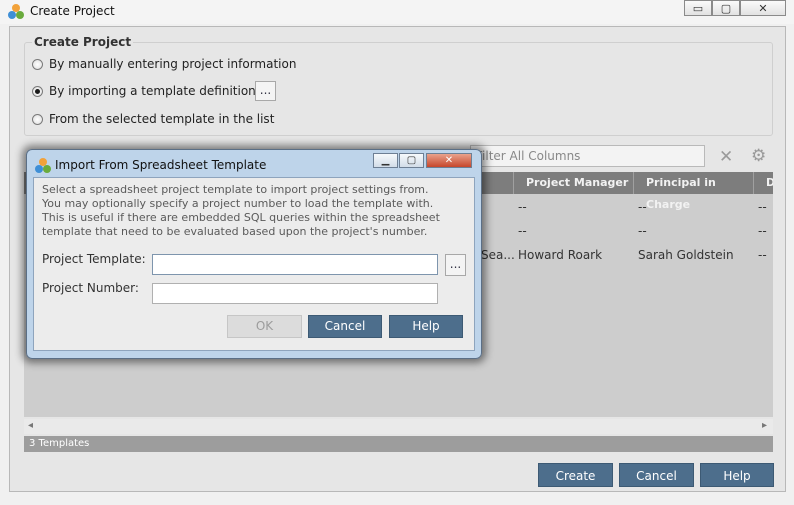 The width and height of the screenshot is (794, 505). What do you see at coordinates (37, 91) in the screenshot?
I see `radio-import-template` at bounding box center [37, 91].